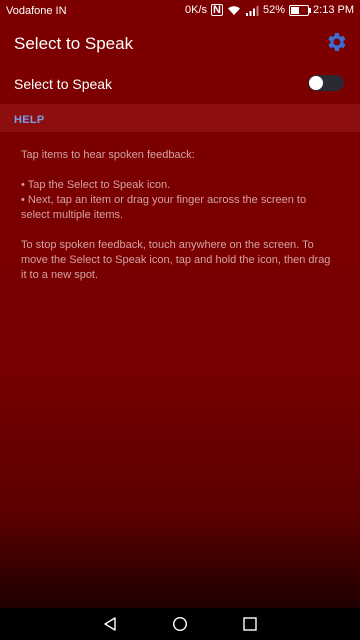 The width and height of the screenshot is (360, 640). What do you see at coordinates (36, 11) in the screenshot?
I see `carrier-name: Vodafone IN` at bounding box center [36, 11].